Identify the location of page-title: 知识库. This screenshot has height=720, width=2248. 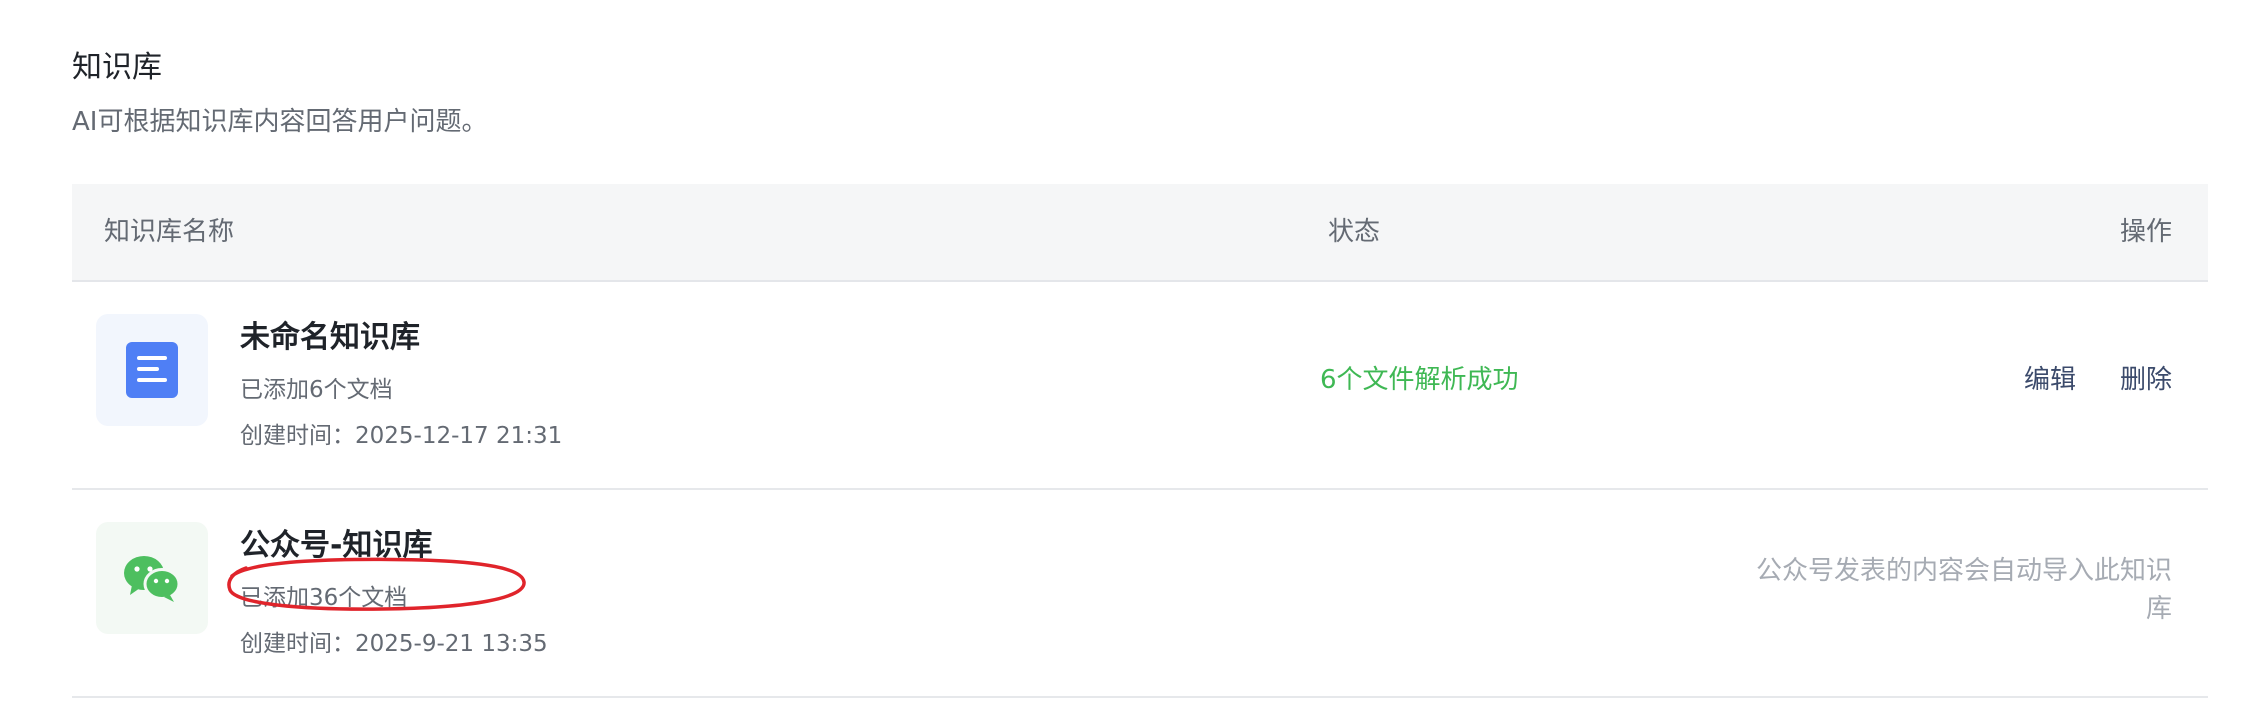
(117, 67).